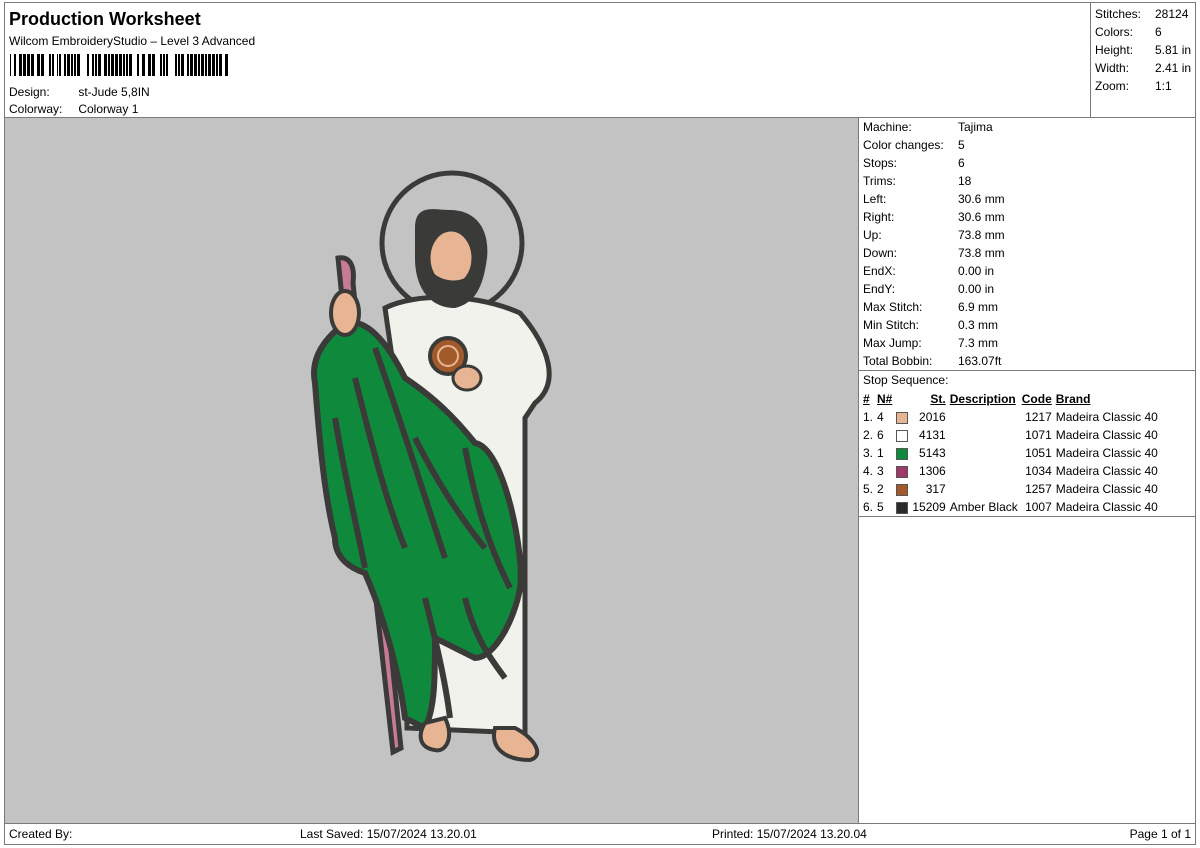 This screenshot has height=848, width=1200. Describe the element at coordinates (887, 127) in the screenshot. I see `machine-label: Machine:` at that location.